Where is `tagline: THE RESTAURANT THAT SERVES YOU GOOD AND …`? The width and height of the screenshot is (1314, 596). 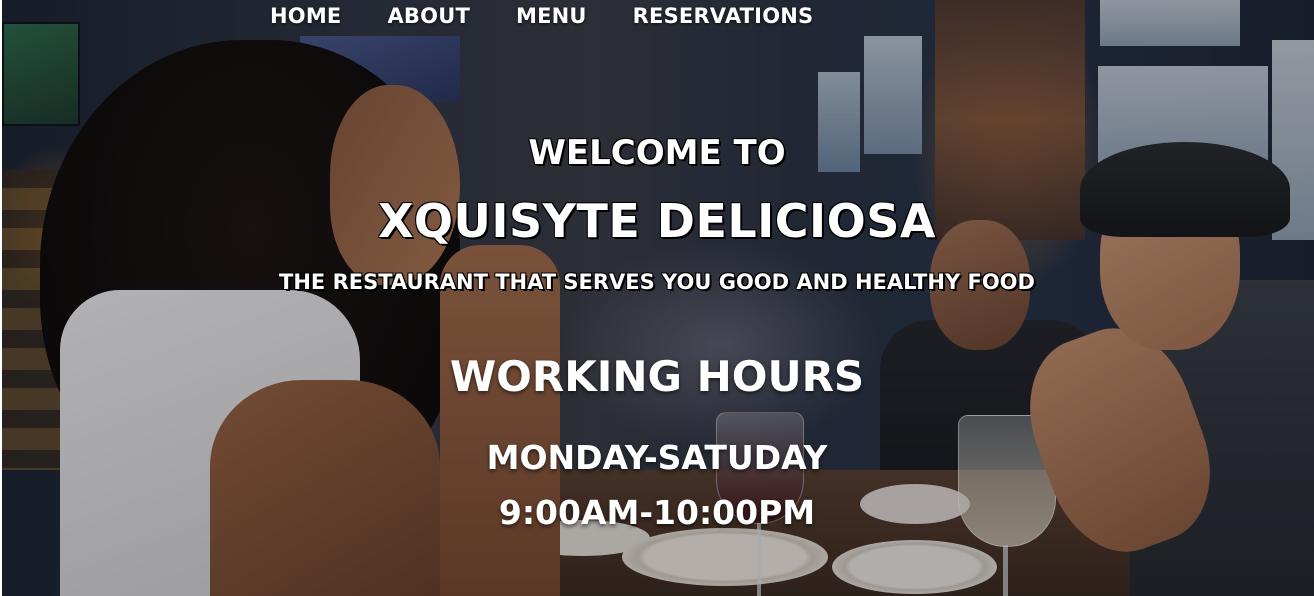 tagline: THE RESTAURANT THAT SERVES YOU GOOD AND … is located at coordinates (657, 282).